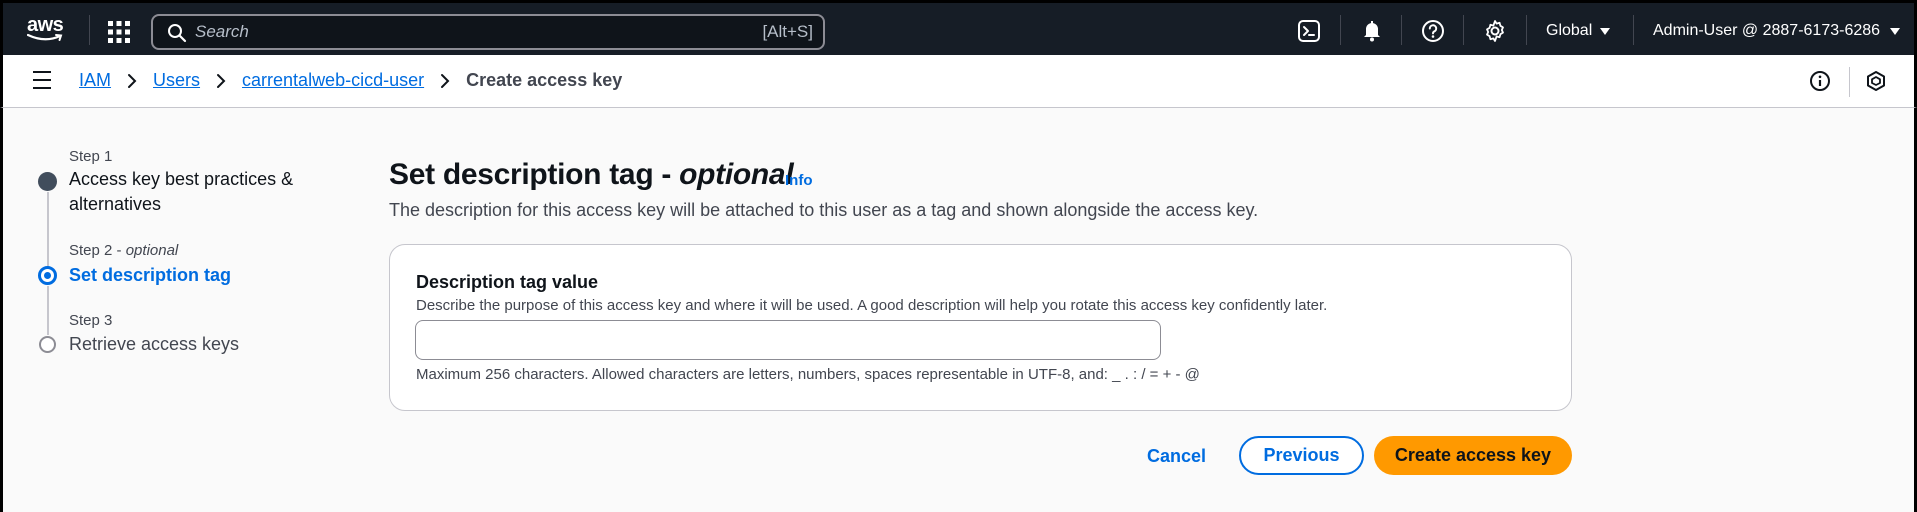 The width and height of the screenshot is (1917, 512). Describe the element at coordinates (1820, 83) in the screenshot. I see `info-panel-icon` at that location.